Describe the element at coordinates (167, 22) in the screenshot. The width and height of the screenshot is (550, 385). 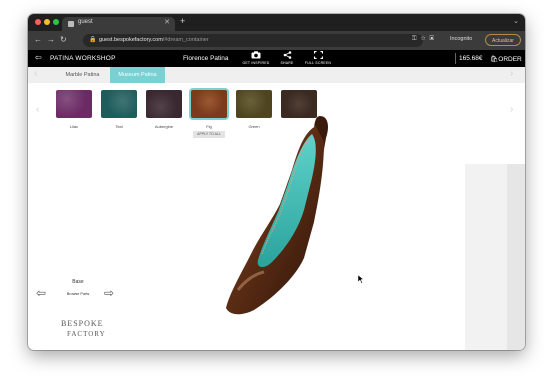
I see `close-tab-icon: ✕` at that location.